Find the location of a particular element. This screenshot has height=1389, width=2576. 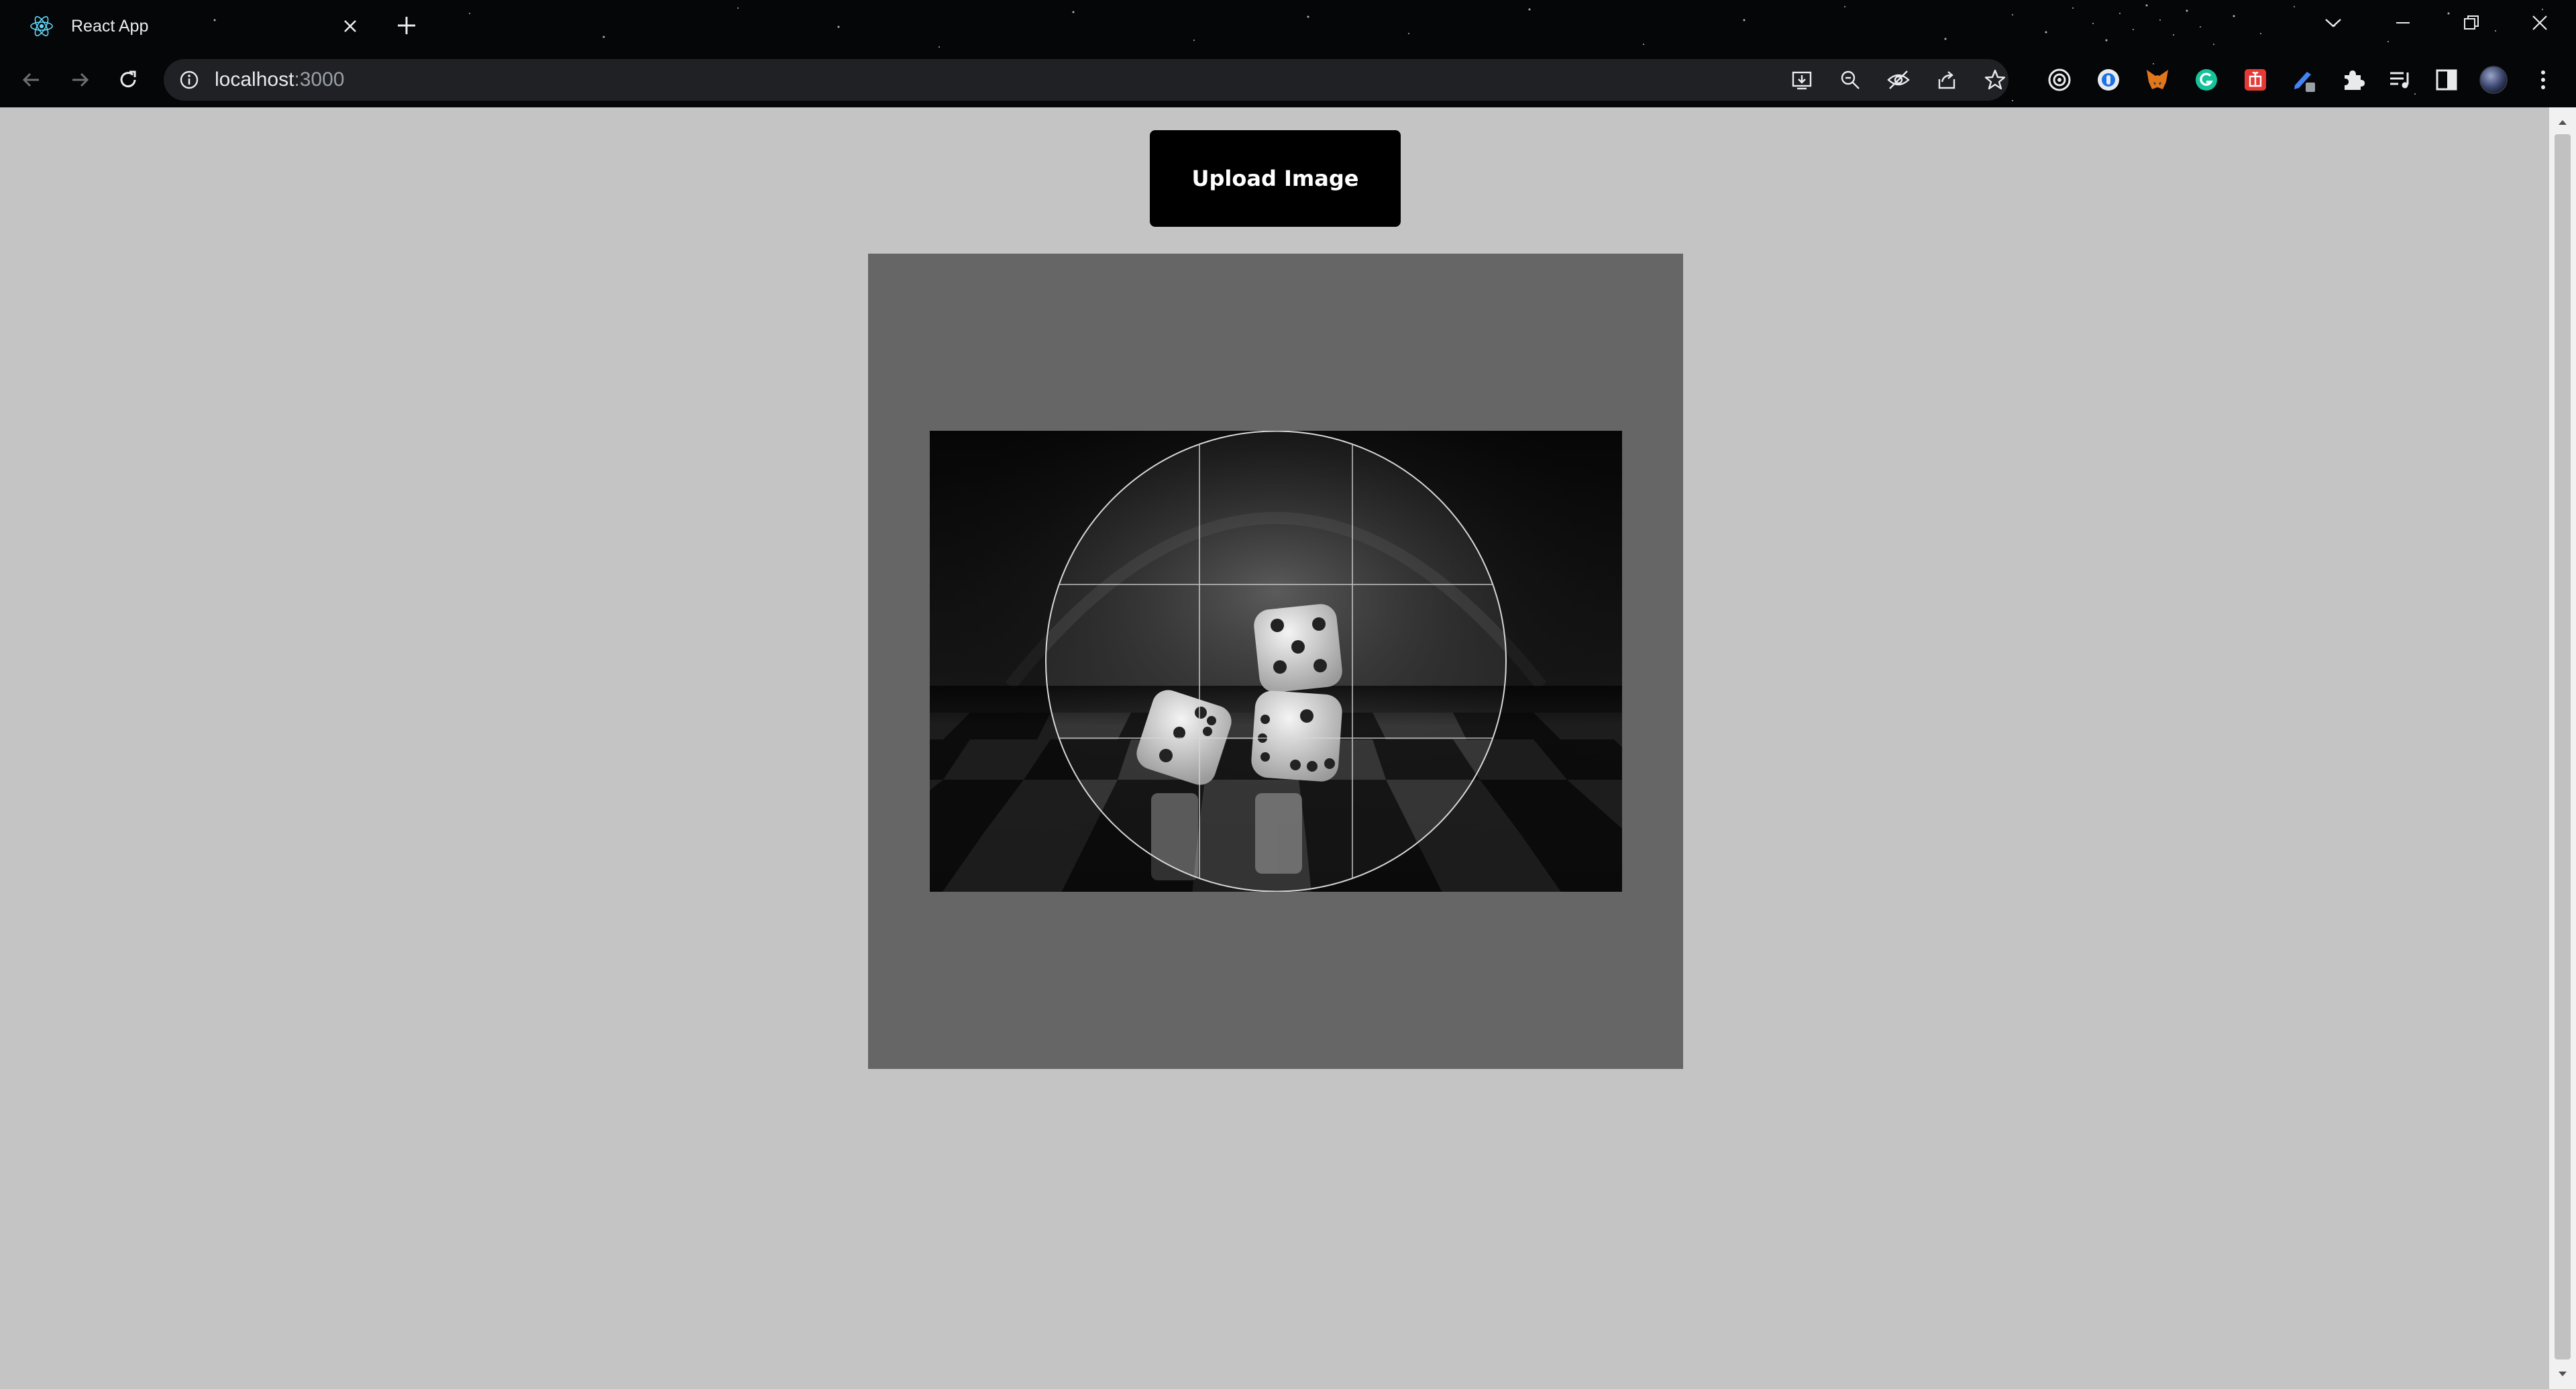

dice-photo is located at coordinates (1276, 662).